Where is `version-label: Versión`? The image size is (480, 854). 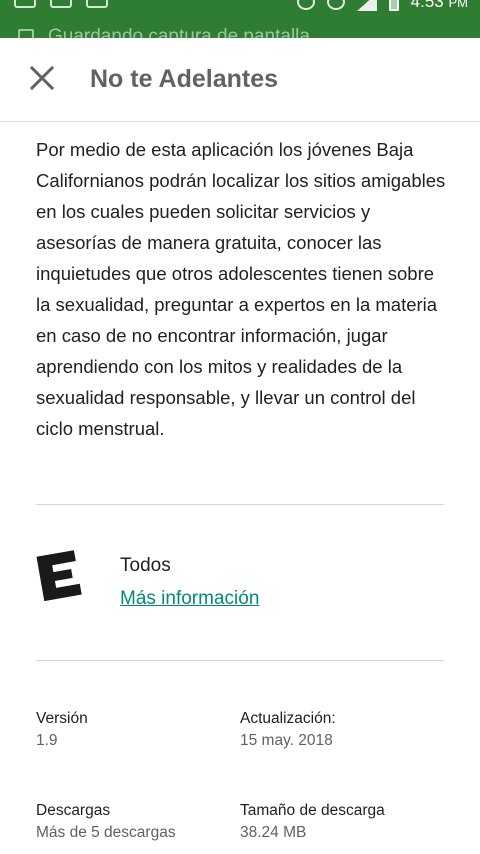 version-label: Versión is located at coordinates (62, 718).